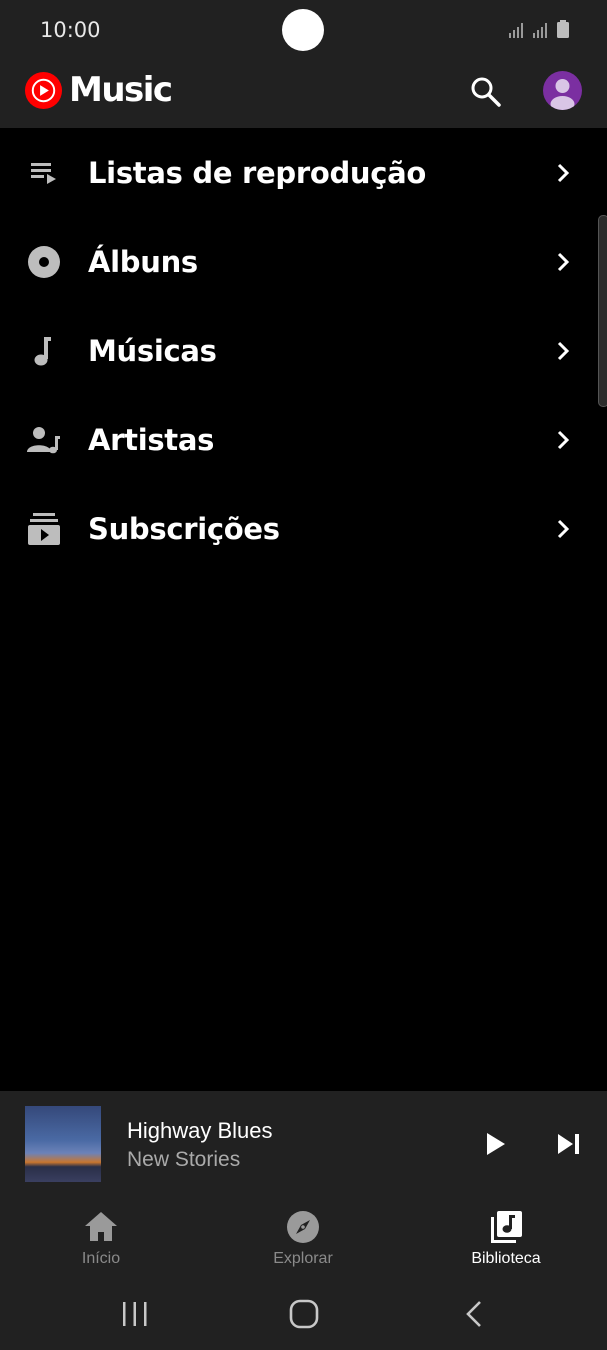 This screenshot has height=1350, width=607. Describe the element at coordinates (516, 30) in the screenshot. I see `signal-icon` at that location.